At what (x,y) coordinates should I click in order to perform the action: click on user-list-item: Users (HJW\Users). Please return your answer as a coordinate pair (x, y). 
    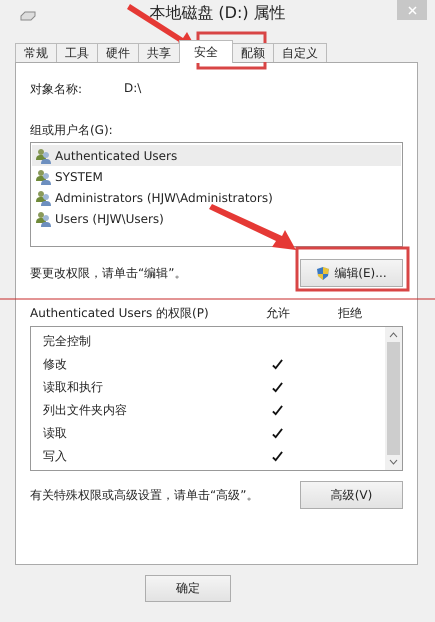
    Looking at the image, I should click on (216, 218).